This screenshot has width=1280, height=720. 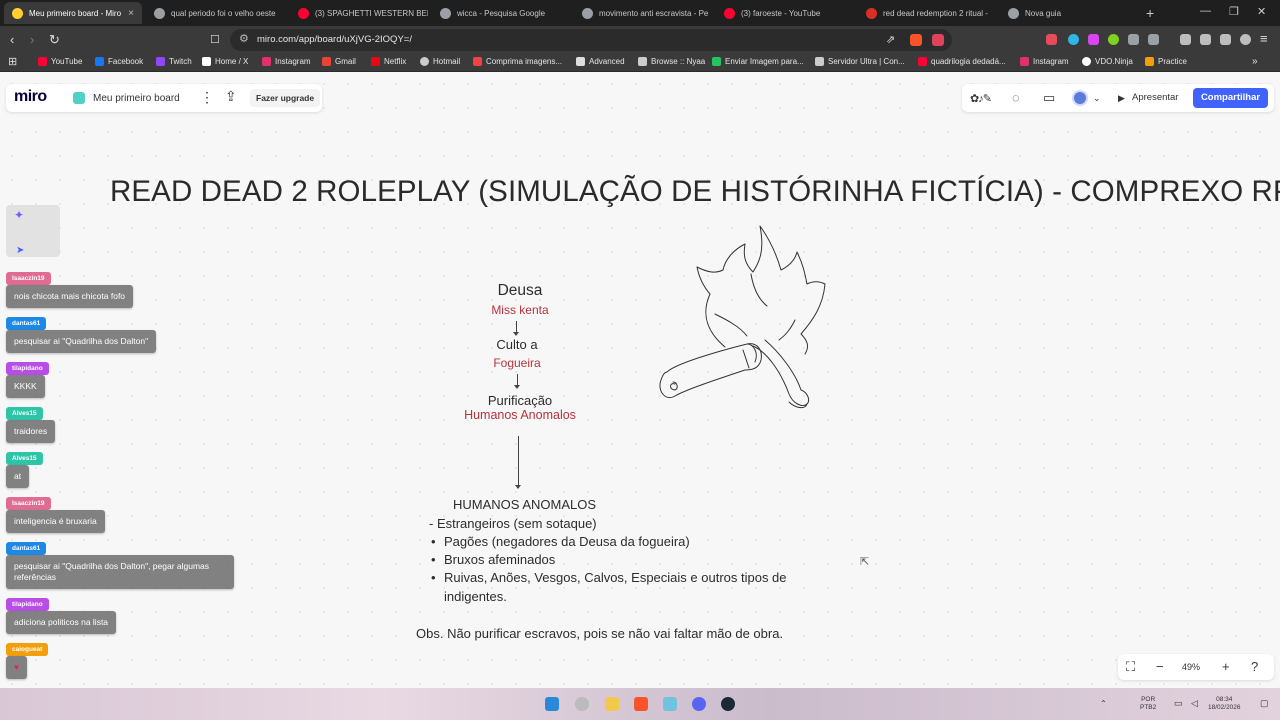 I want to click on bookmark-gmail: Gmail, so click(x=339, y=61).